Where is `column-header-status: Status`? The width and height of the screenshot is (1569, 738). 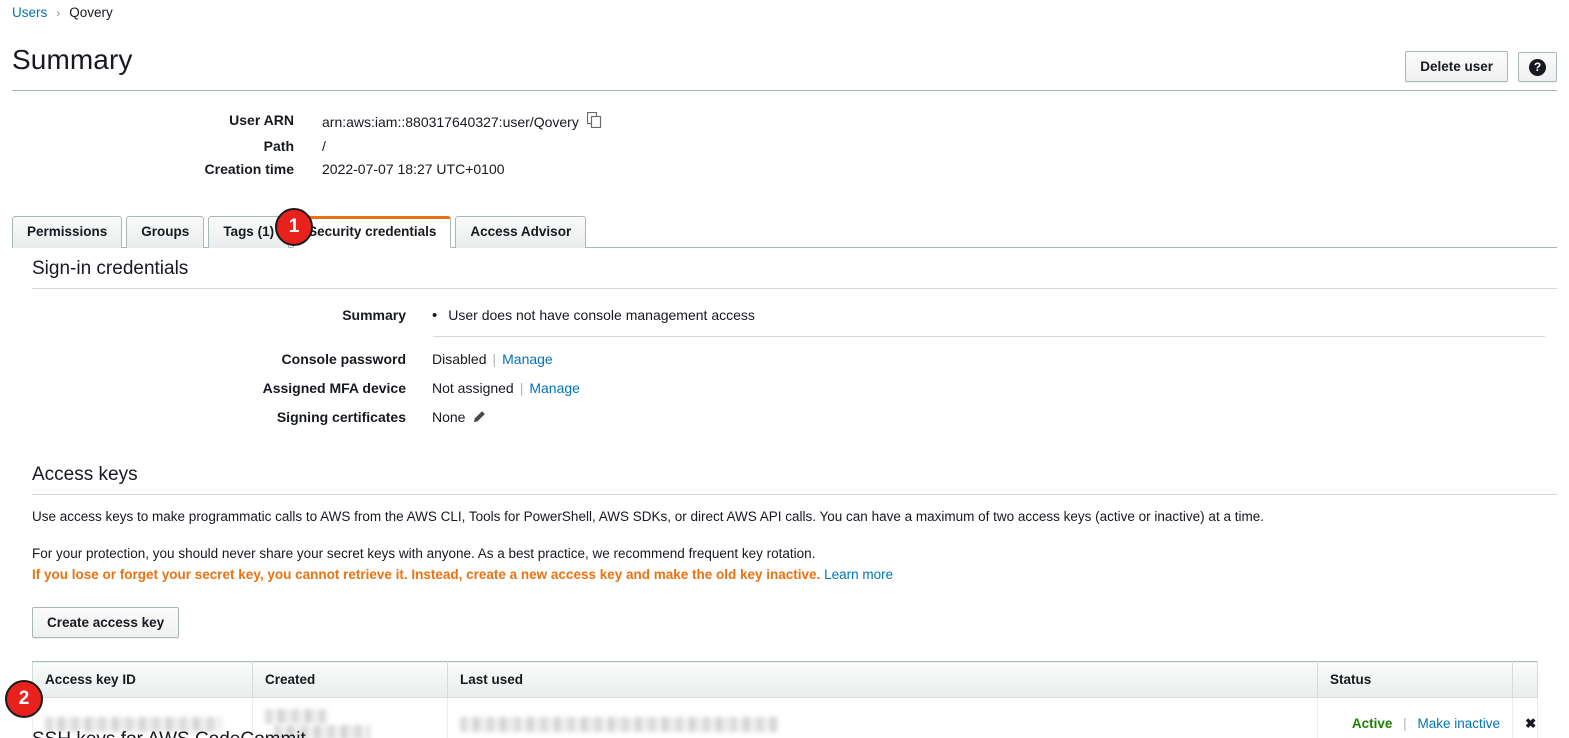
column-header-status: Status is located at coordinates (1415, 679).